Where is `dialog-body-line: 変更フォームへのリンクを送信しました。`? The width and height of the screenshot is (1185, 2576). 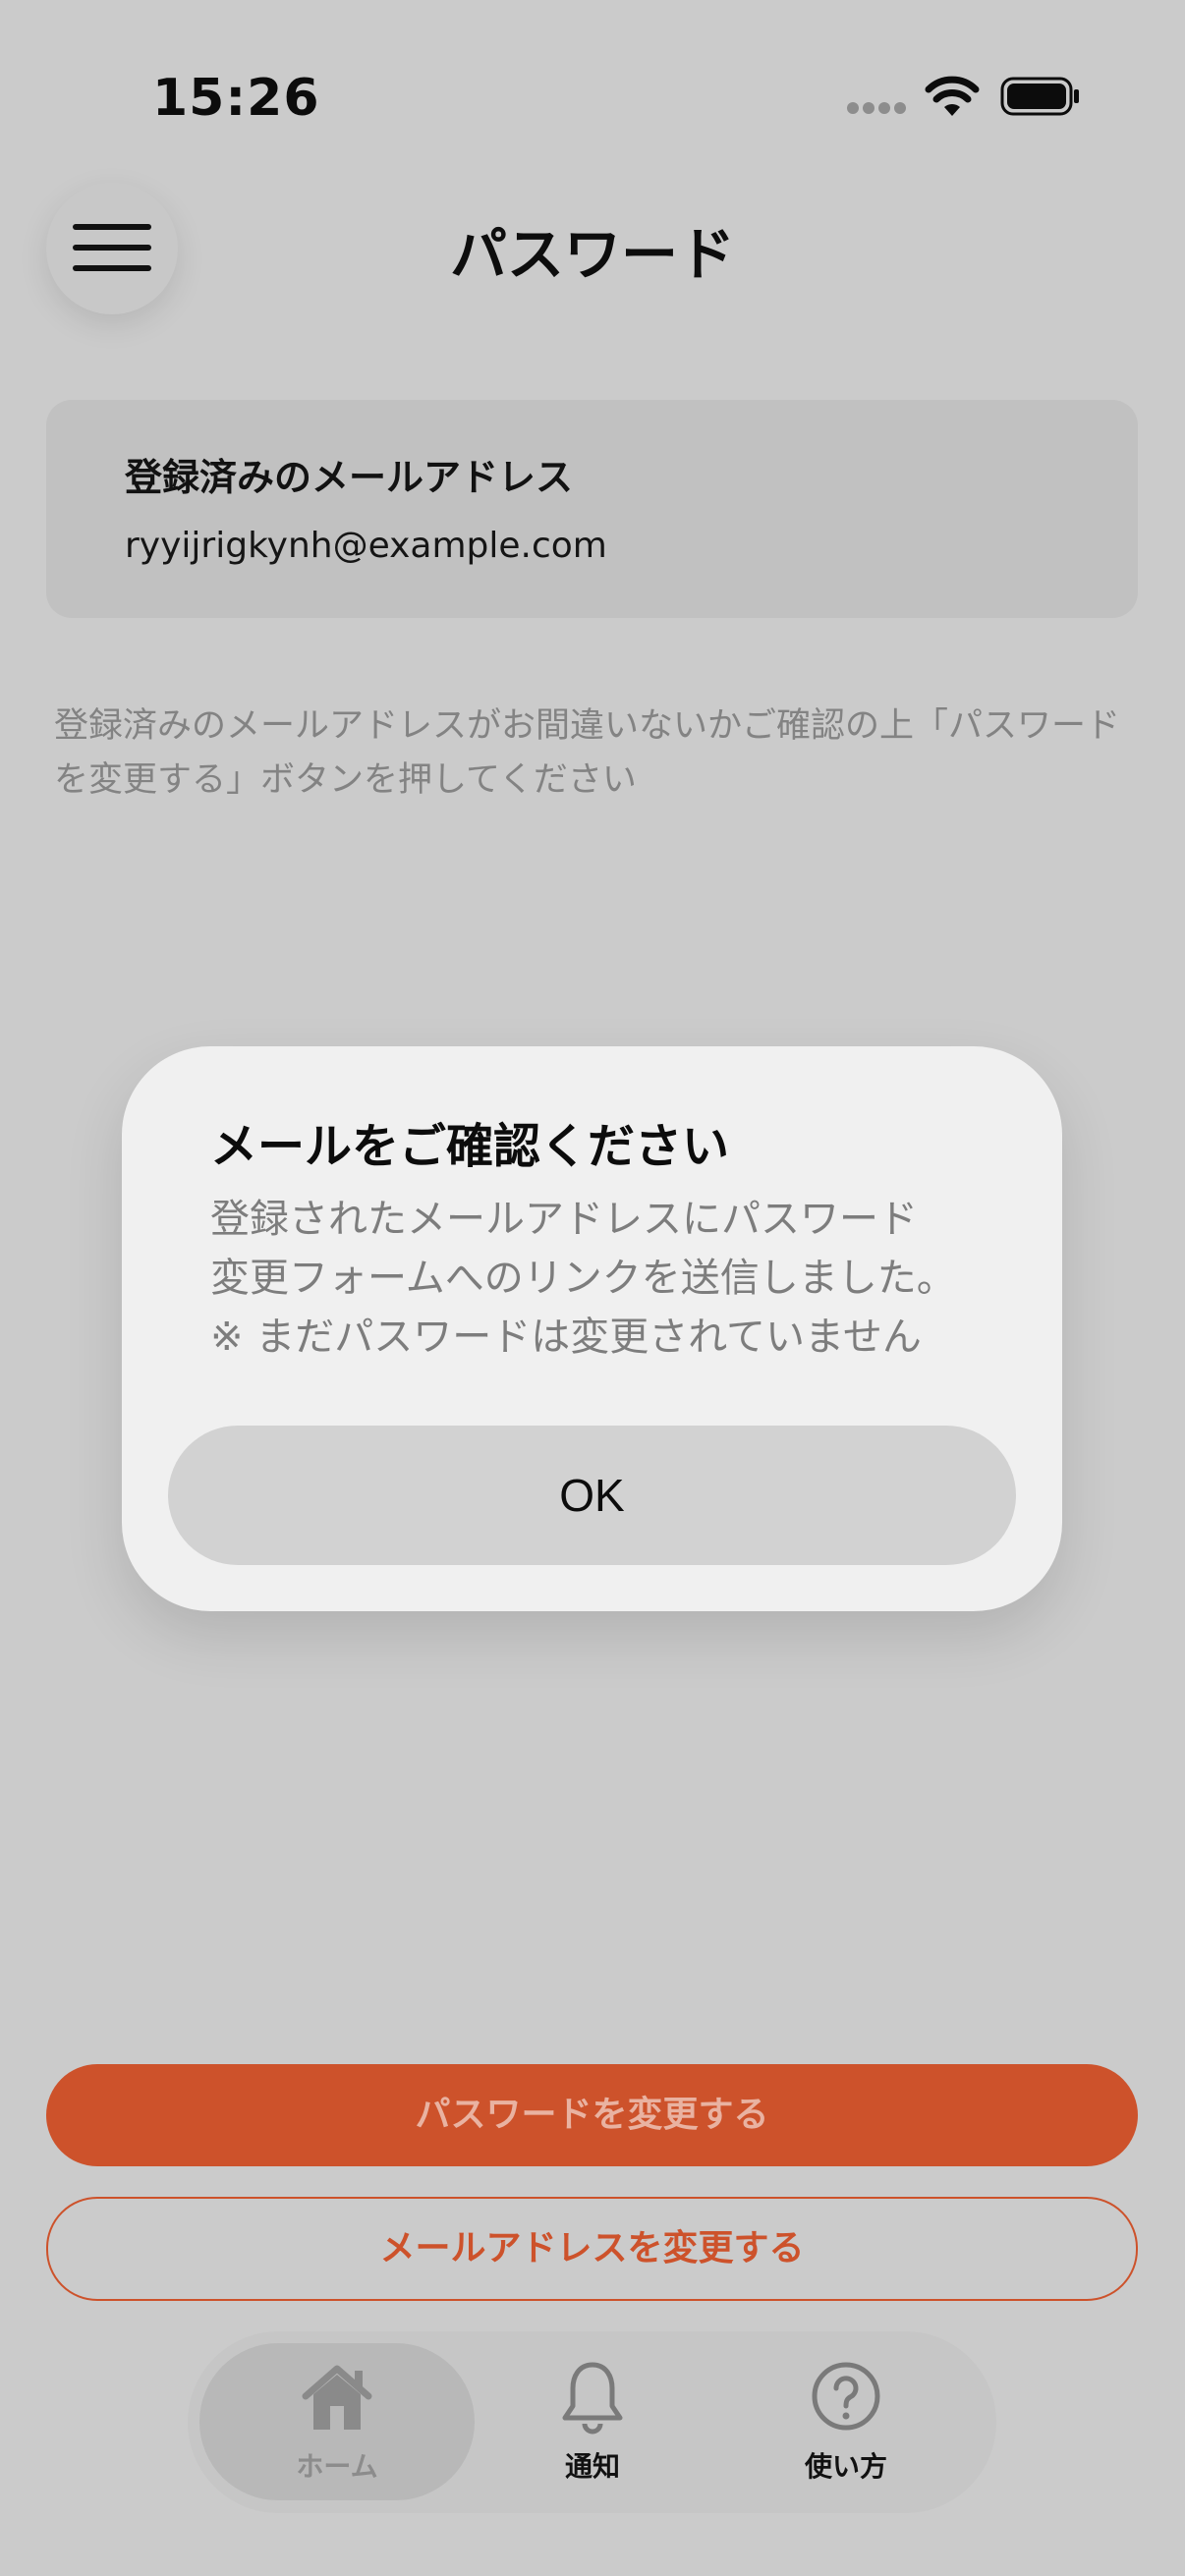 dialog-body-line: 変更フォームへのリンクを送信しました。 is located at coordinates (583, 1278).